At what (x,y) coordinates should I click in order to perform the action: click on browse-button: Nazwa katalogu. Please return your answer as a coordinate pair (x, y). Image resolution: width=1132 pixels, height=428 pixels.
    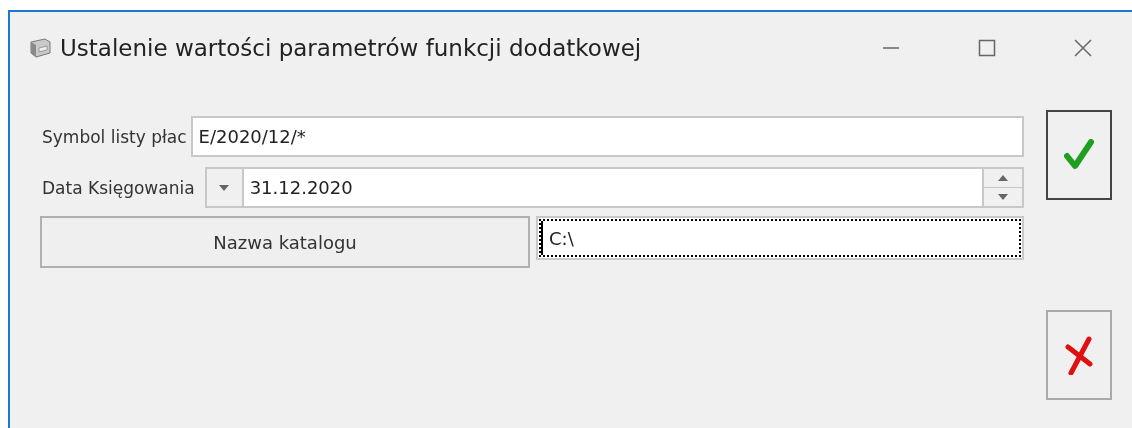
    Looking at the image, I should click on (285, 242).